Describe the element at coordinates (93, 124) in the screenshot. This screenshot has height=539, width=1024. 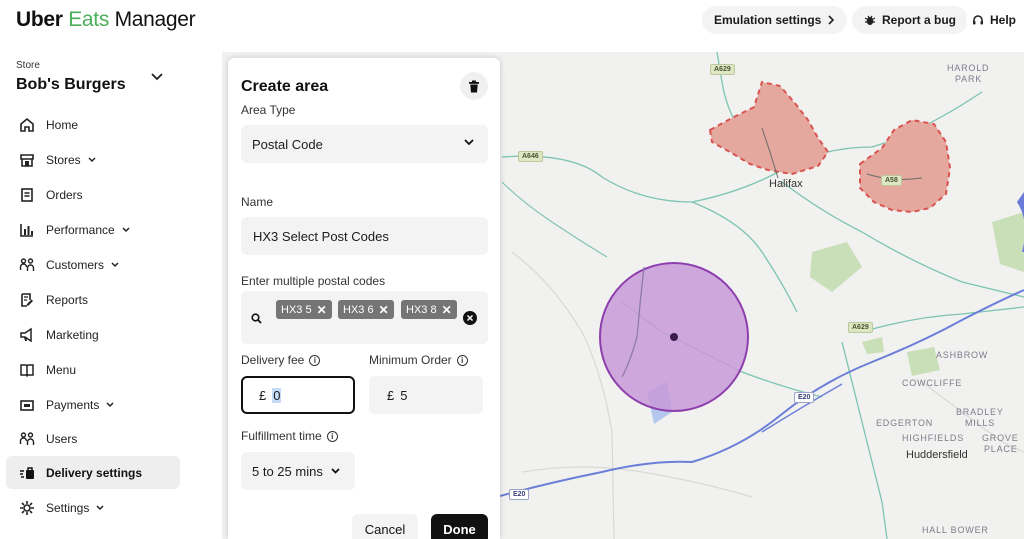
I see `sidebar-item-home: Home` at that location.